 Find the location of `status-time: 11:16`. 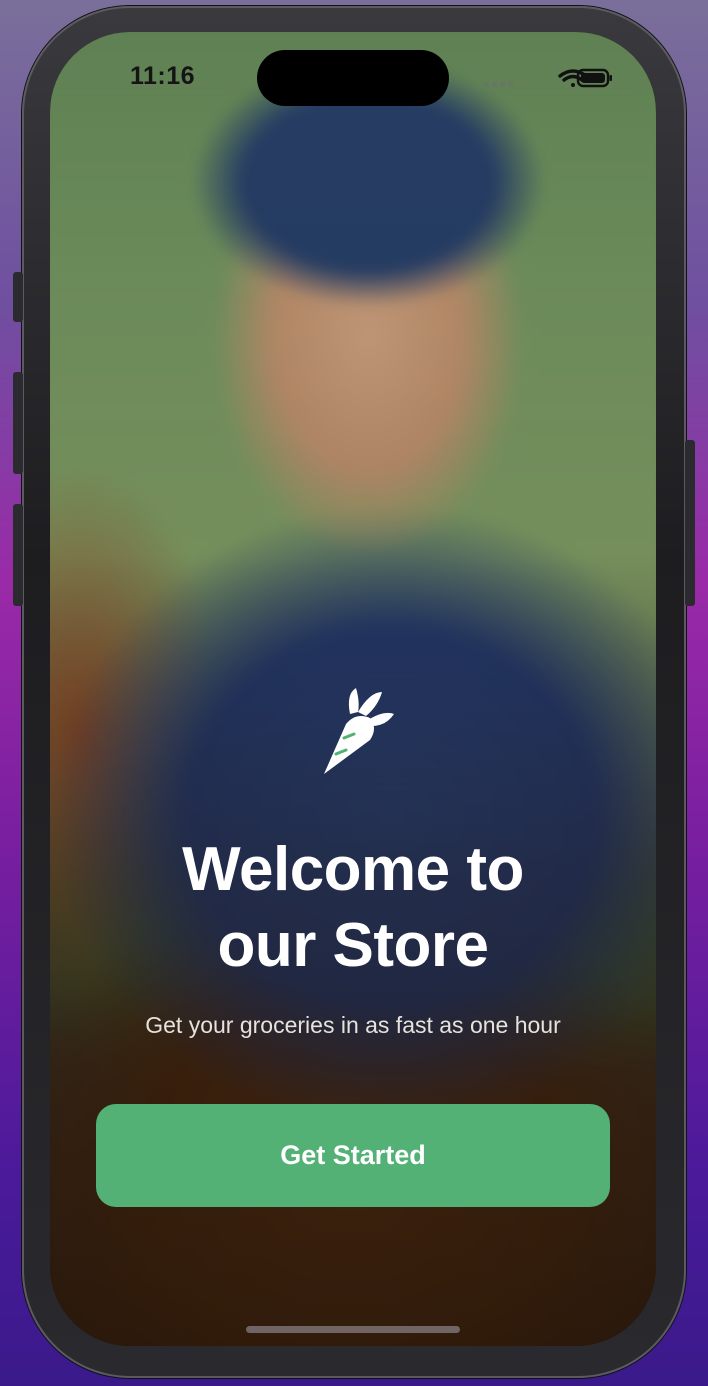

status-time: 11:16 is located at coordinates (163, 76).